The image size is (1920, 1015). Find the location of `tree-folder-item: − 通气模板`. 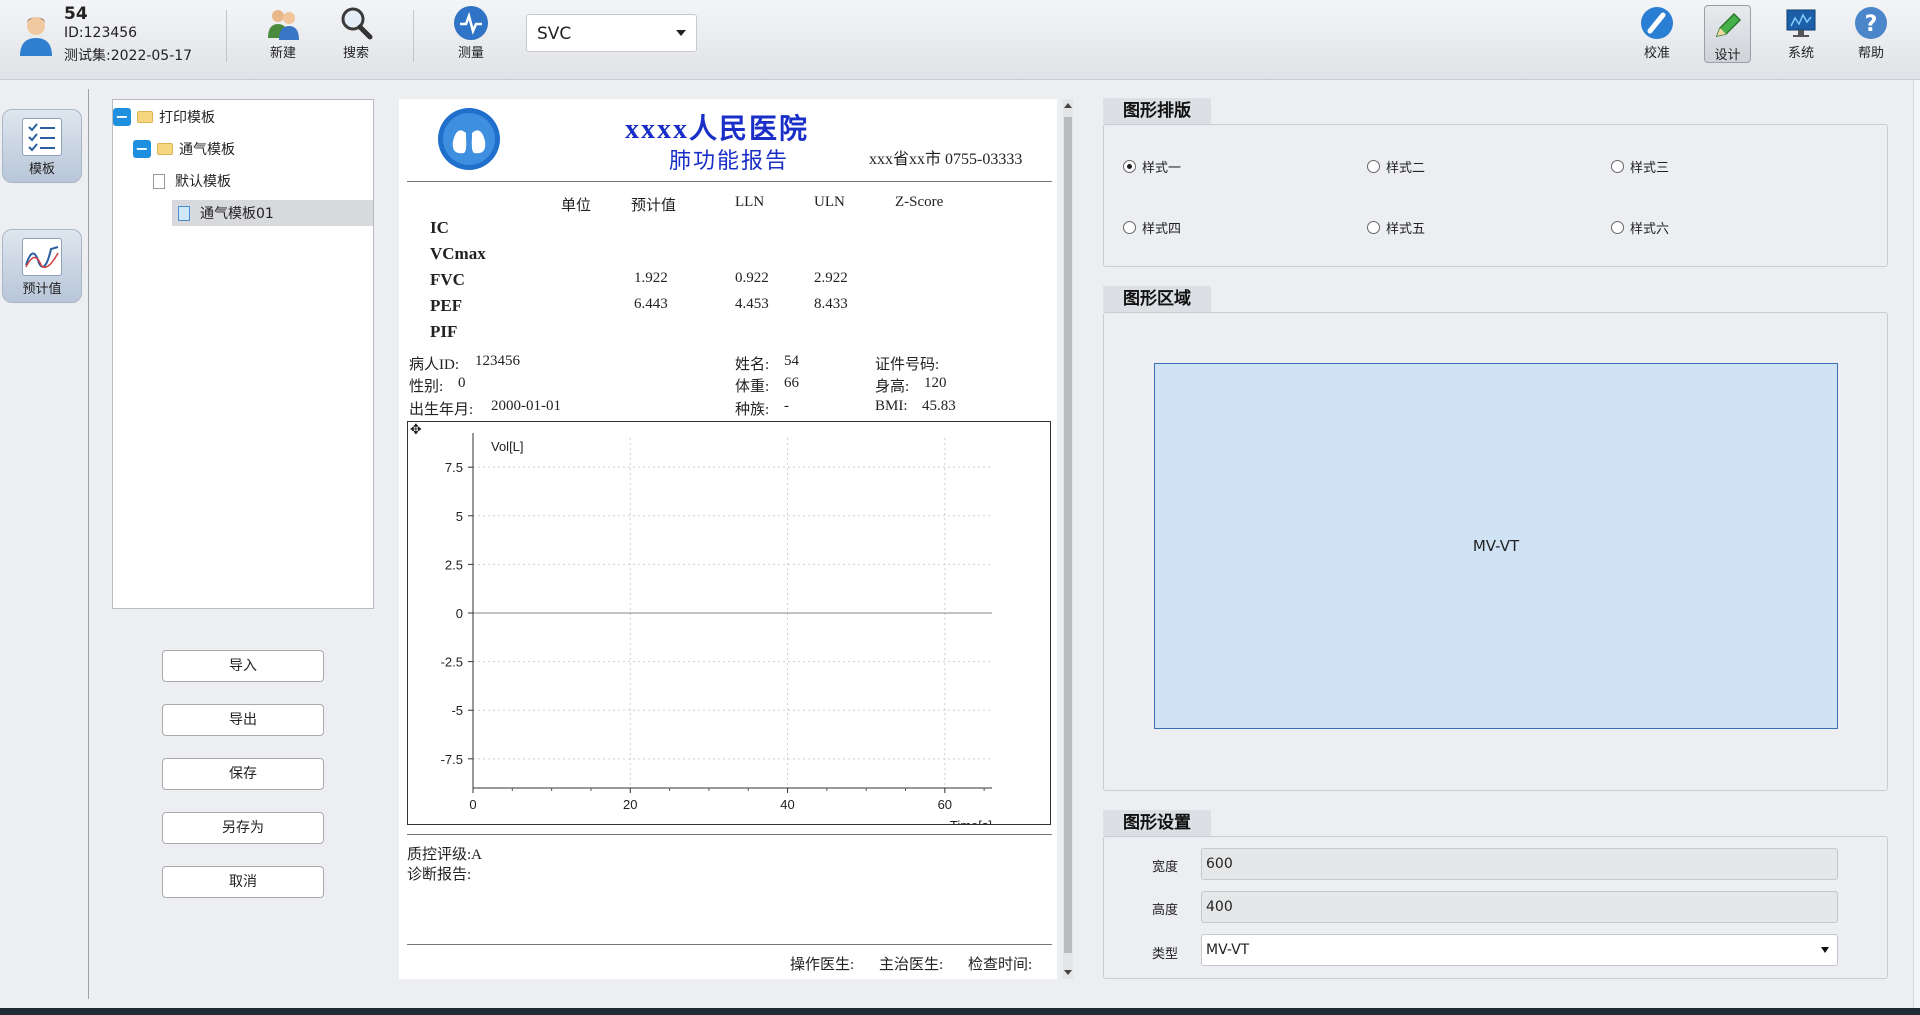

tree-folder-item: − 通气模板 is located at coordinates (184, 149).